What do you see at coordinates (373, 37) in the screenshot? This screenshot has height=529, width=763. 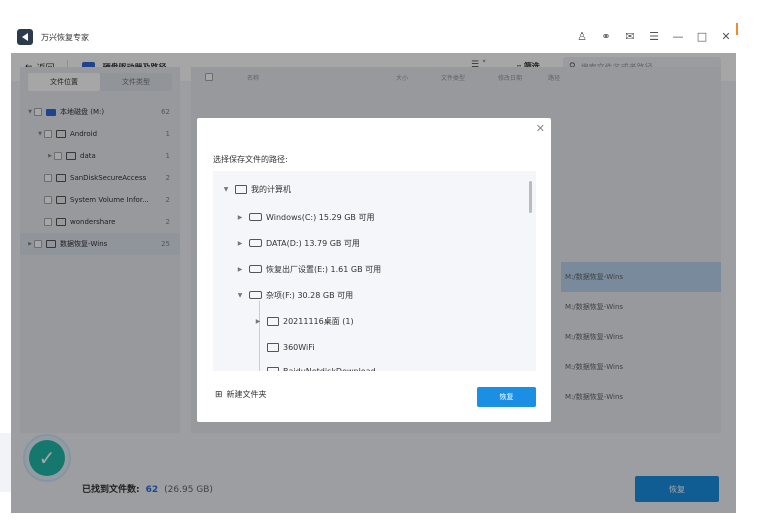 I see `title-bar: 万兴恢复专家 ♙ ⚭ ✉ ☰ — □ ✕` at bounding box center [373, 37].